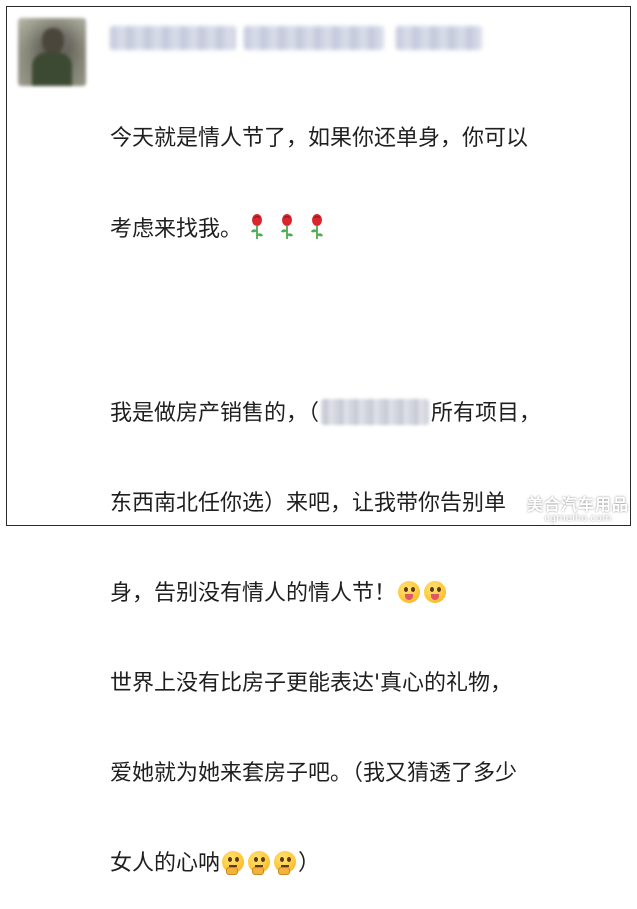  Describe the element at coordinates (176, 229) in the screenshot. I see `post-1-line-2-text: 考虑来找我。` at that location.